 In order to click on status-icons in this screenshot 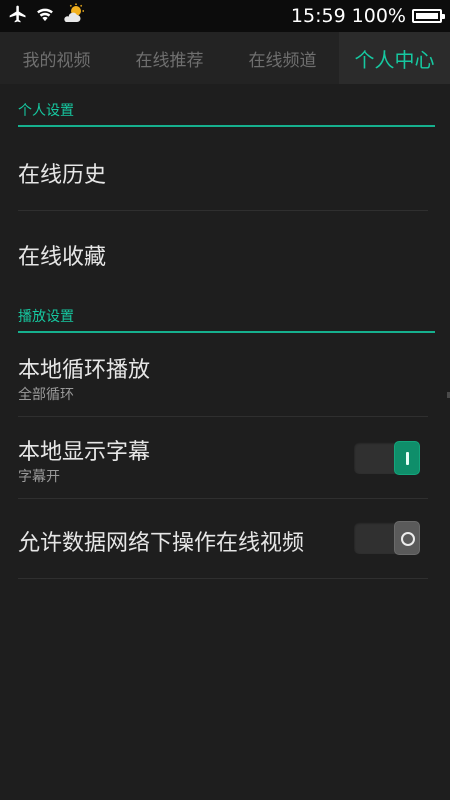, I will do `click(47, 16)`.